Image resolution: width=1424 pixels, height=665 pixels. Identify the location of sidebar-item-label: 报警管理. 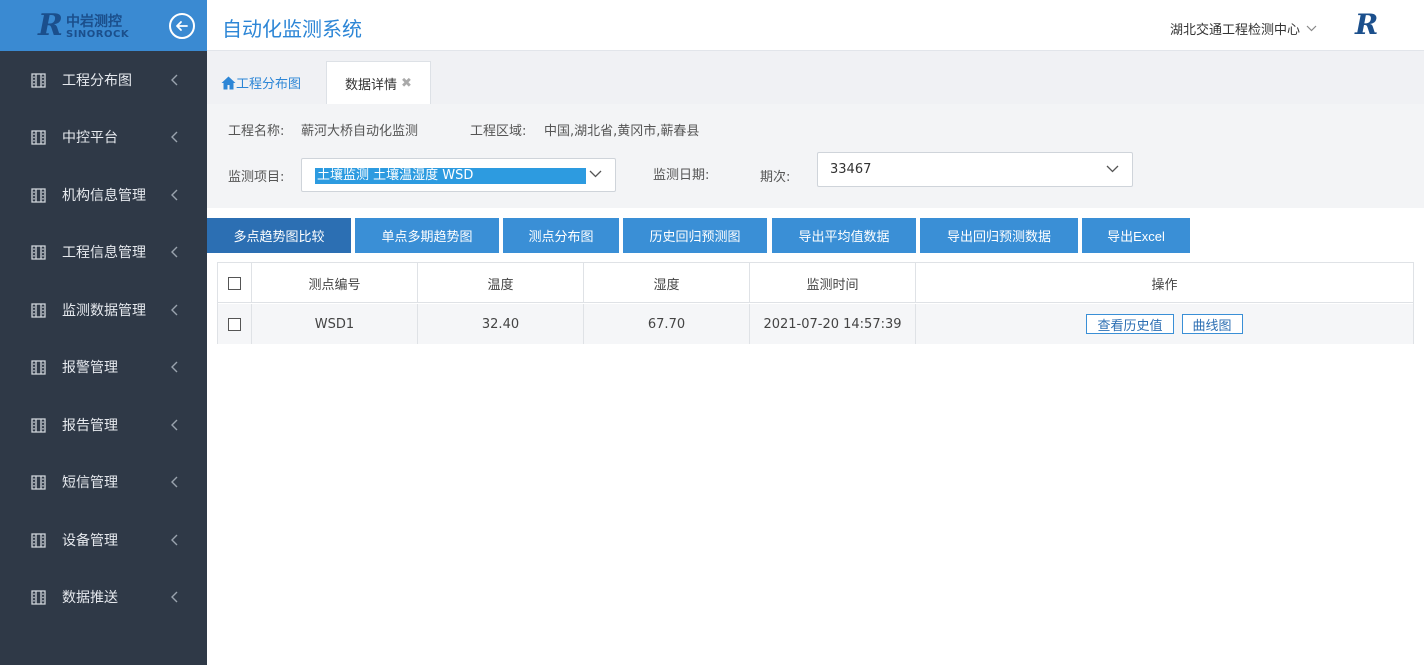
(90, 368).